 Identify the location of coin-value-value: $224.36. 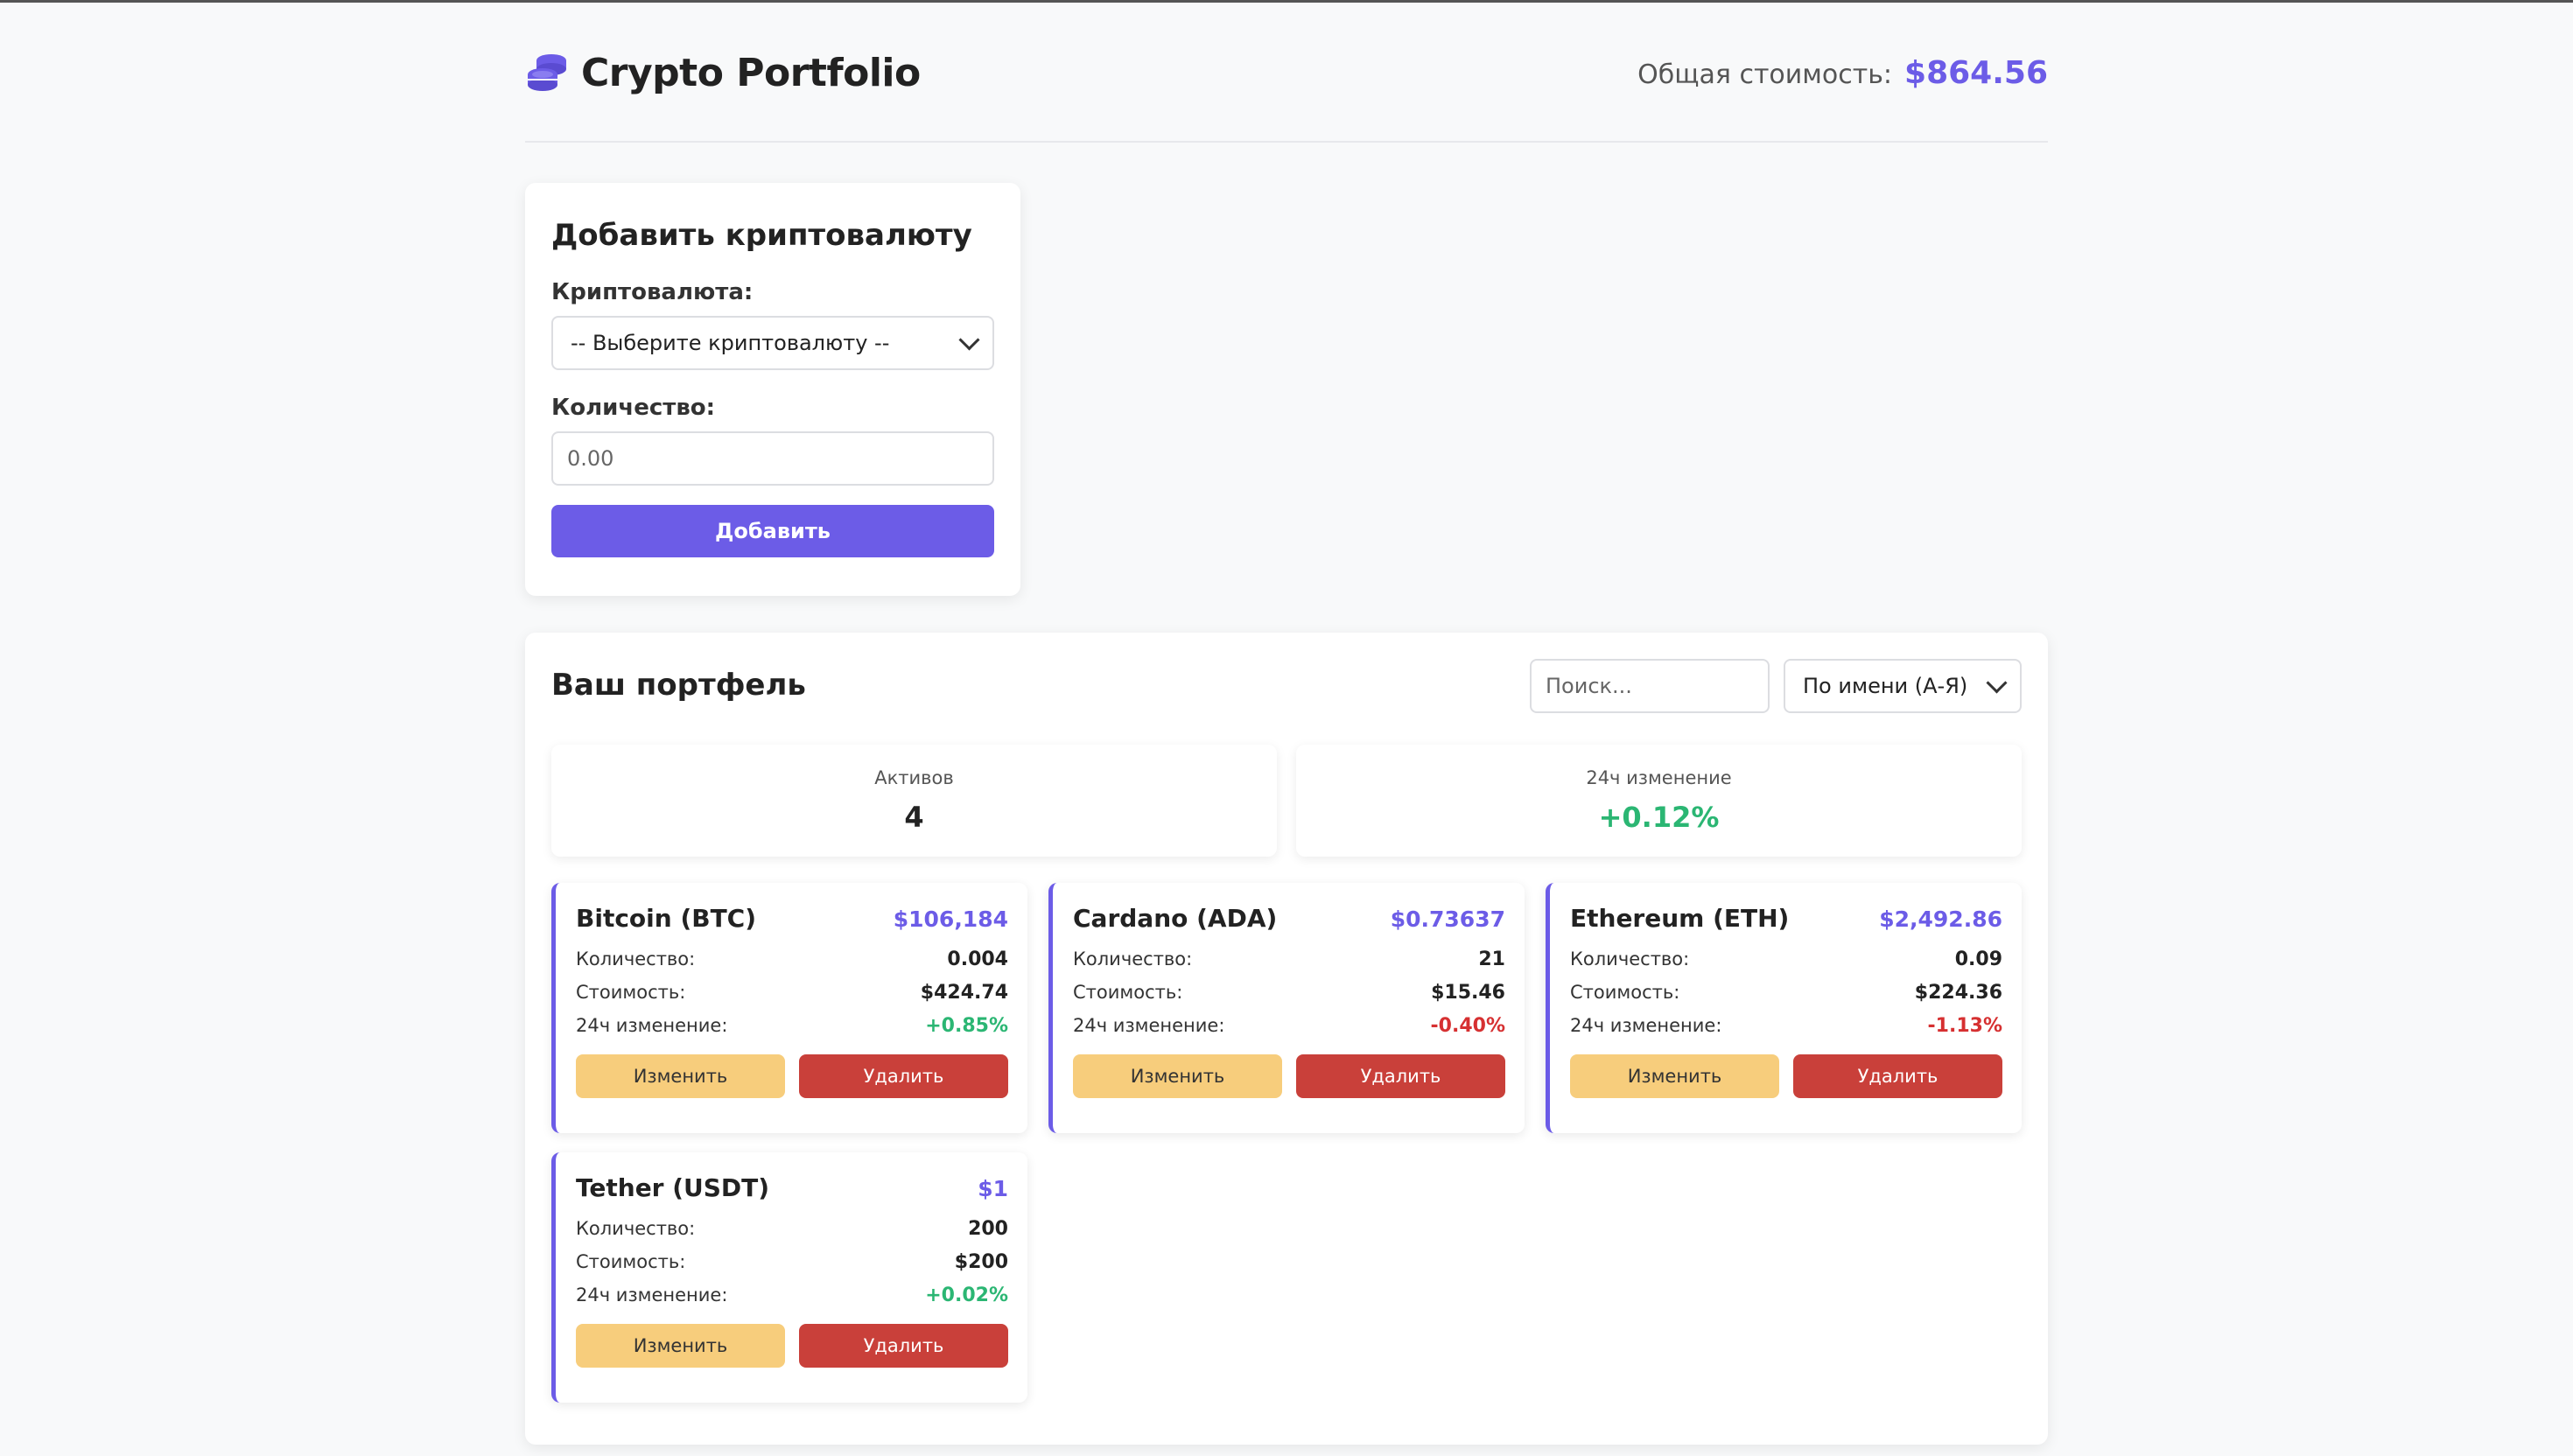
(1958, 993).